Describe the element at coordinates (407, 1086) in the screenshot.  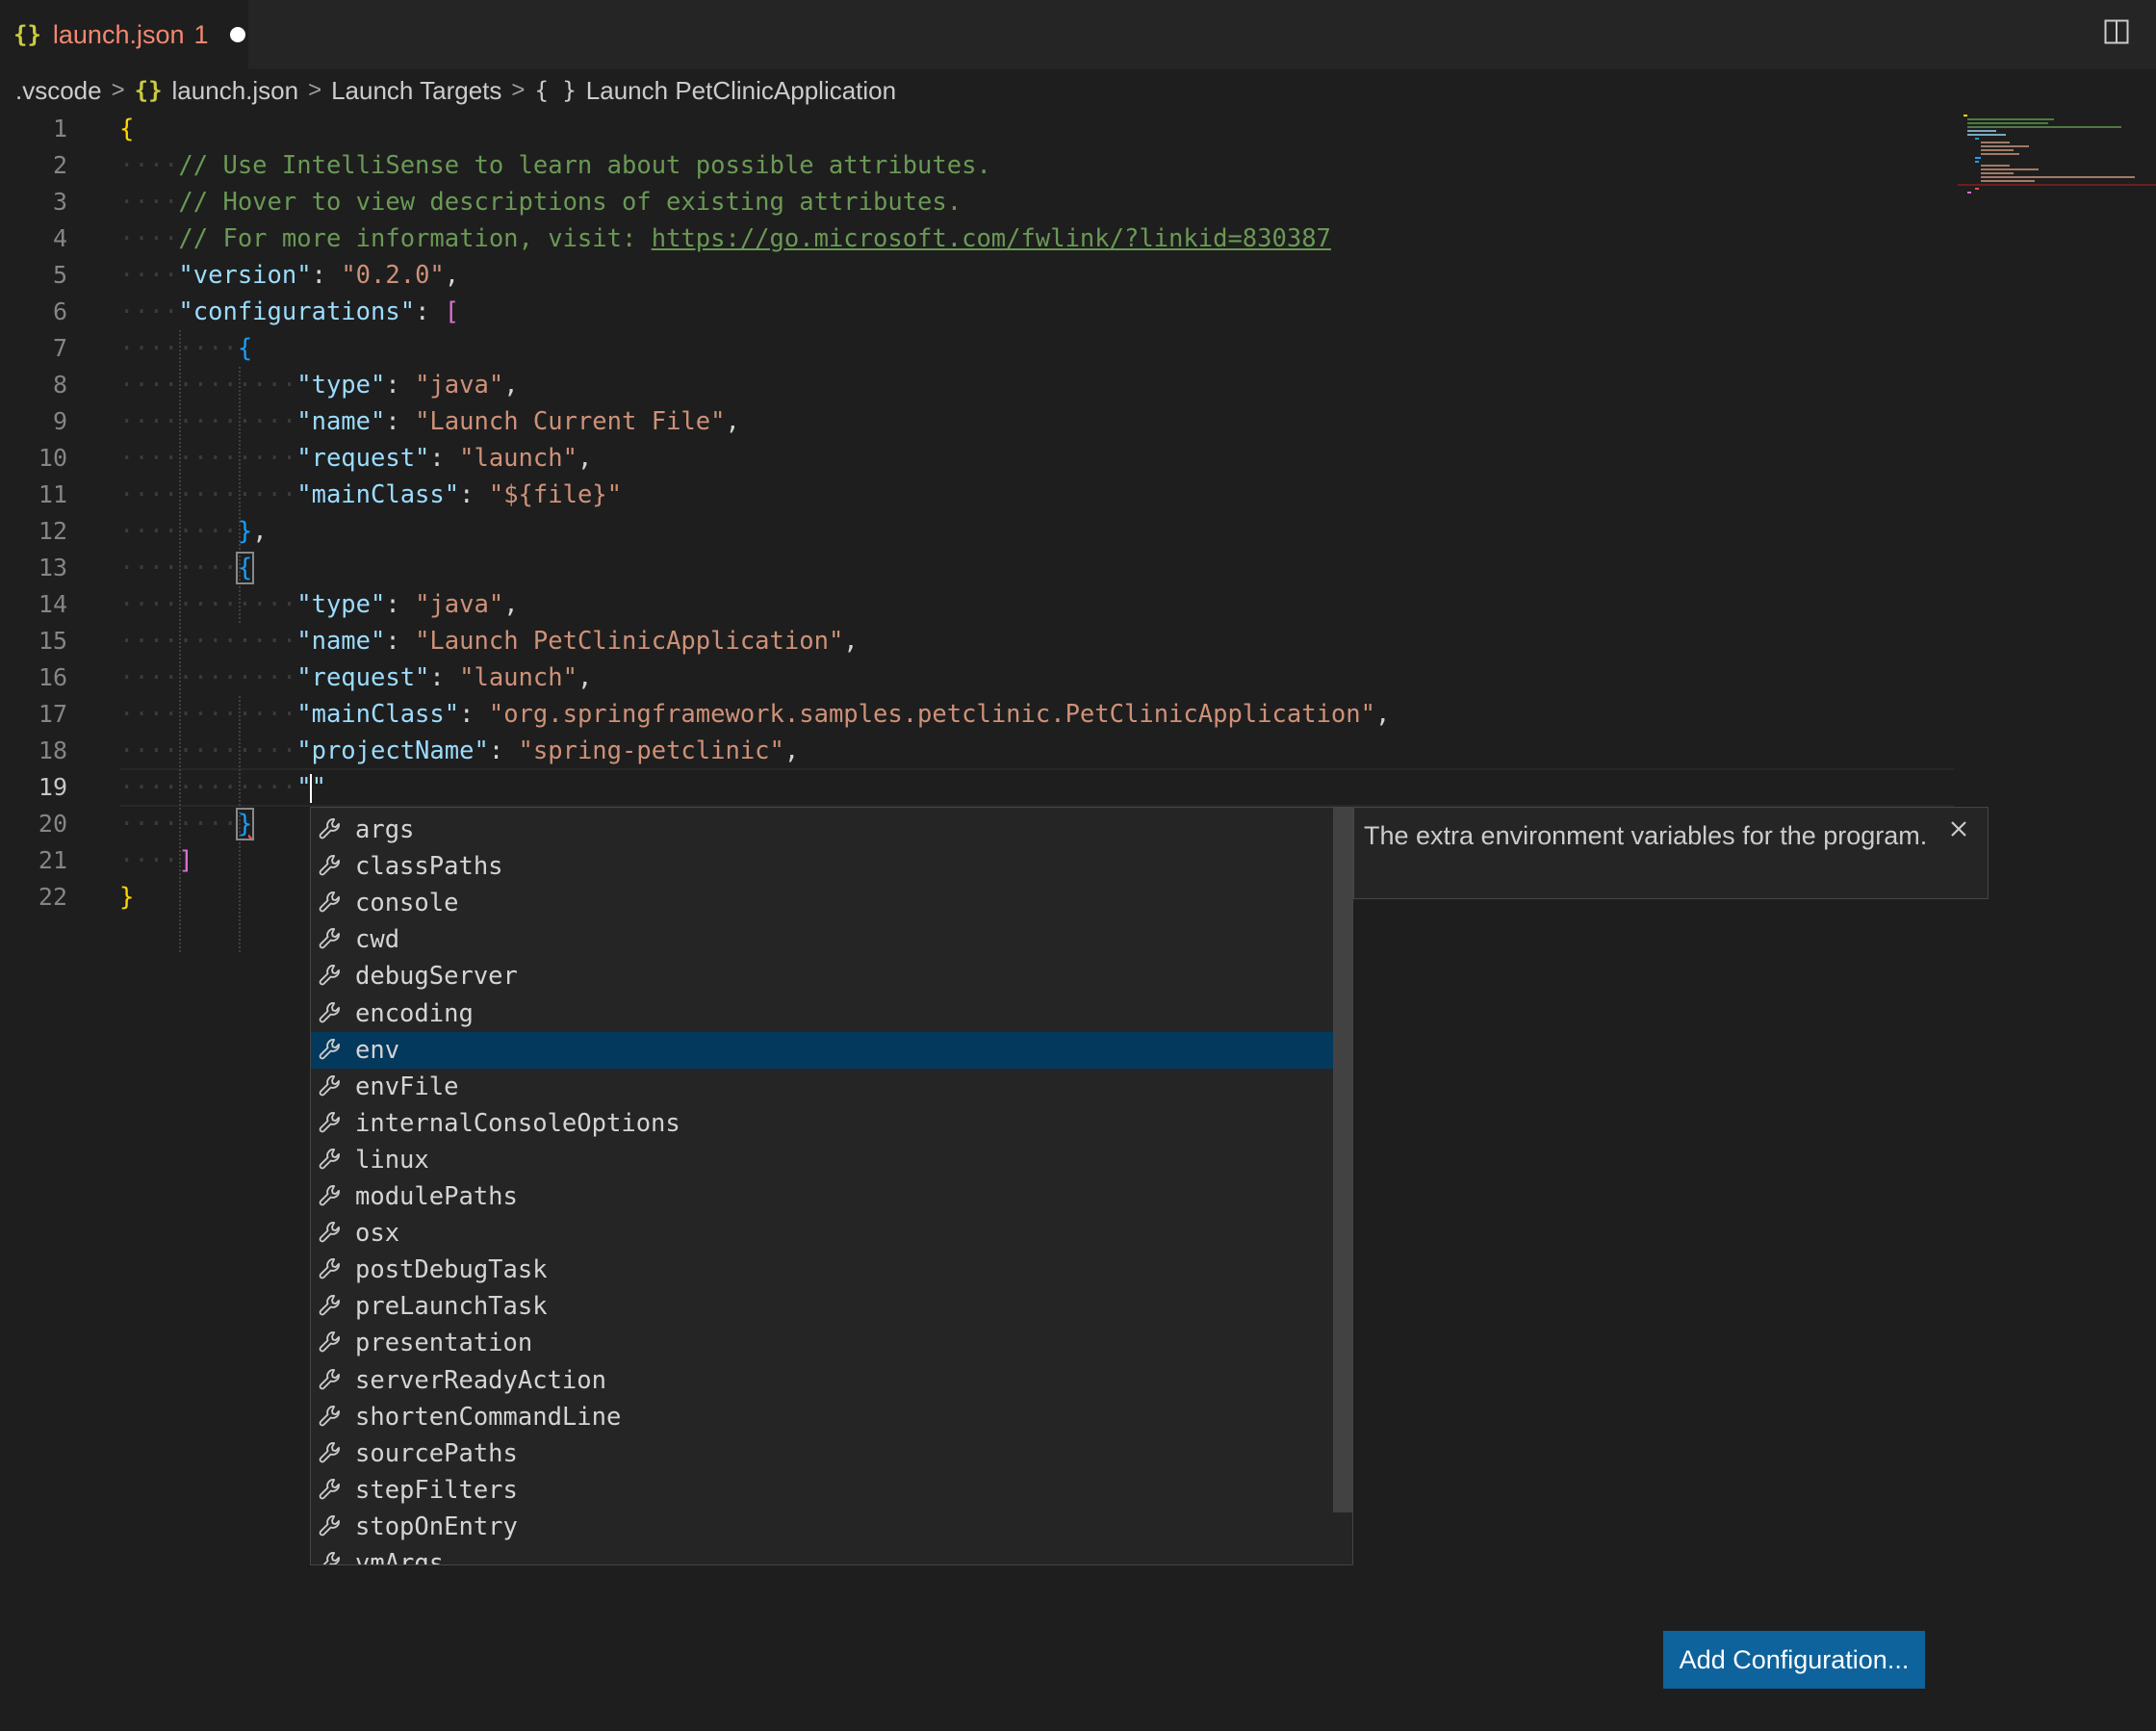
I see `suggestion-label: envFile` at that location.